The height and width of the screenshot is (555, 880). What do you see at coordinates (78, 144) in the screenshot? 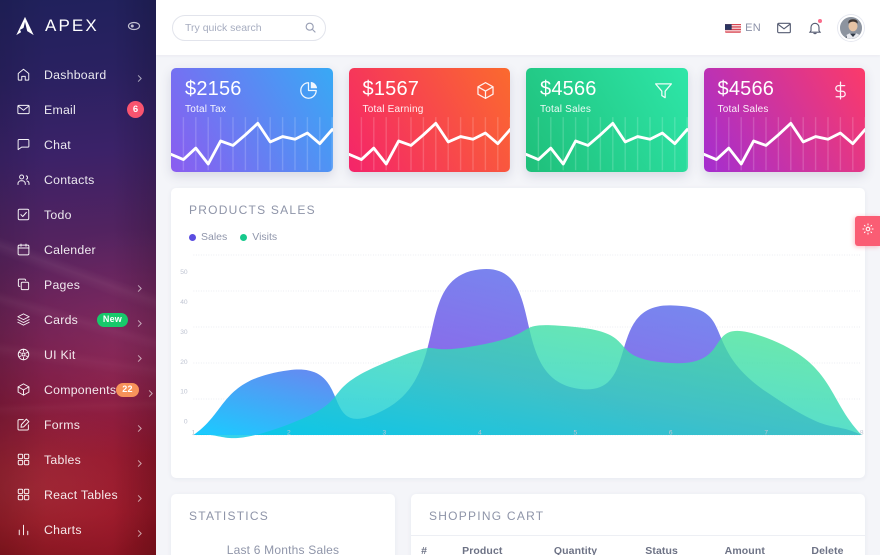
I see `sidebar-item-chat: Chat` at bounding box center [78, 144].